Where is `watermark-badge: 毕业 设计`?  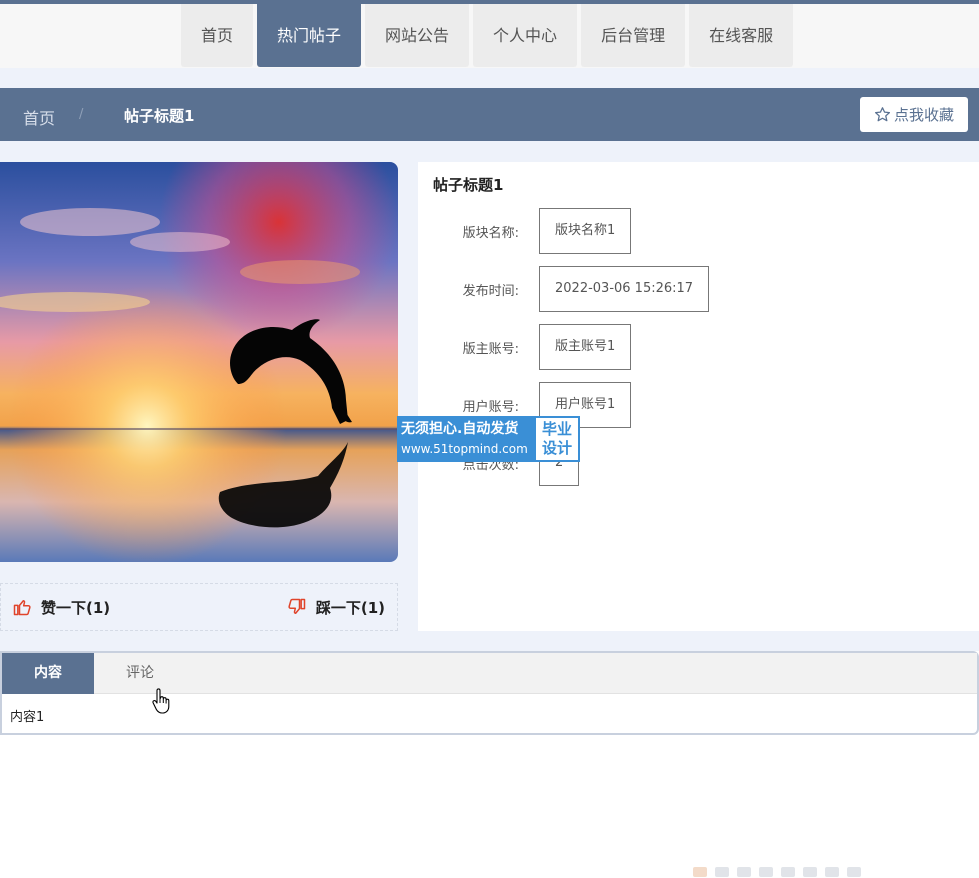
watermark-badge: 毕业 设计 is located at coordinates (557, 439).